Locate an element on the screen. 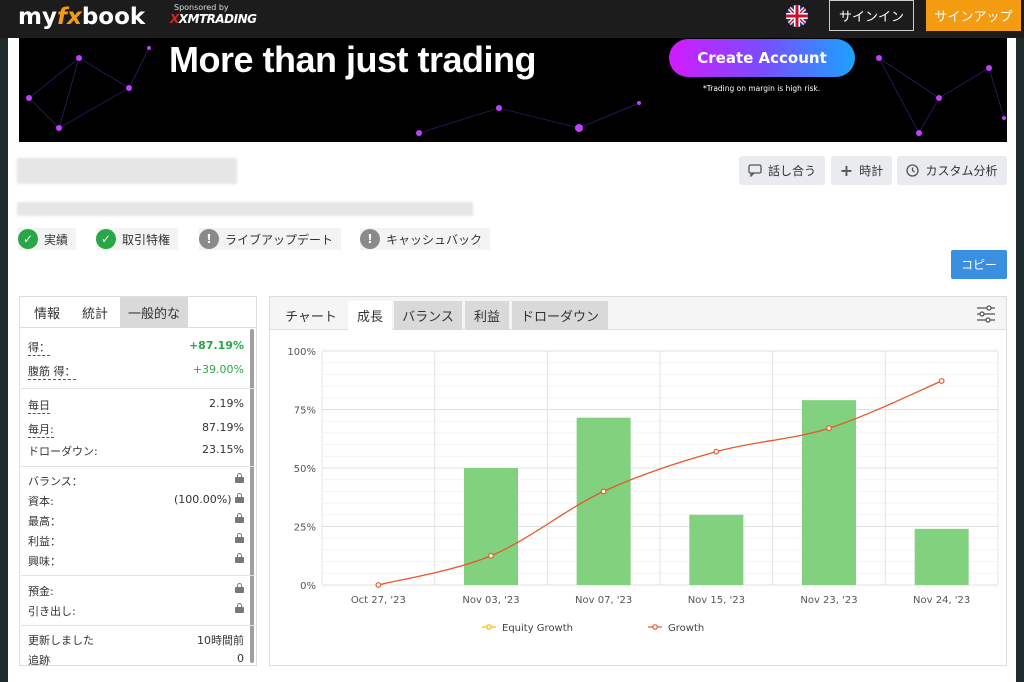  badge-label: キャッシュバック is located at coordinates (434, 239).